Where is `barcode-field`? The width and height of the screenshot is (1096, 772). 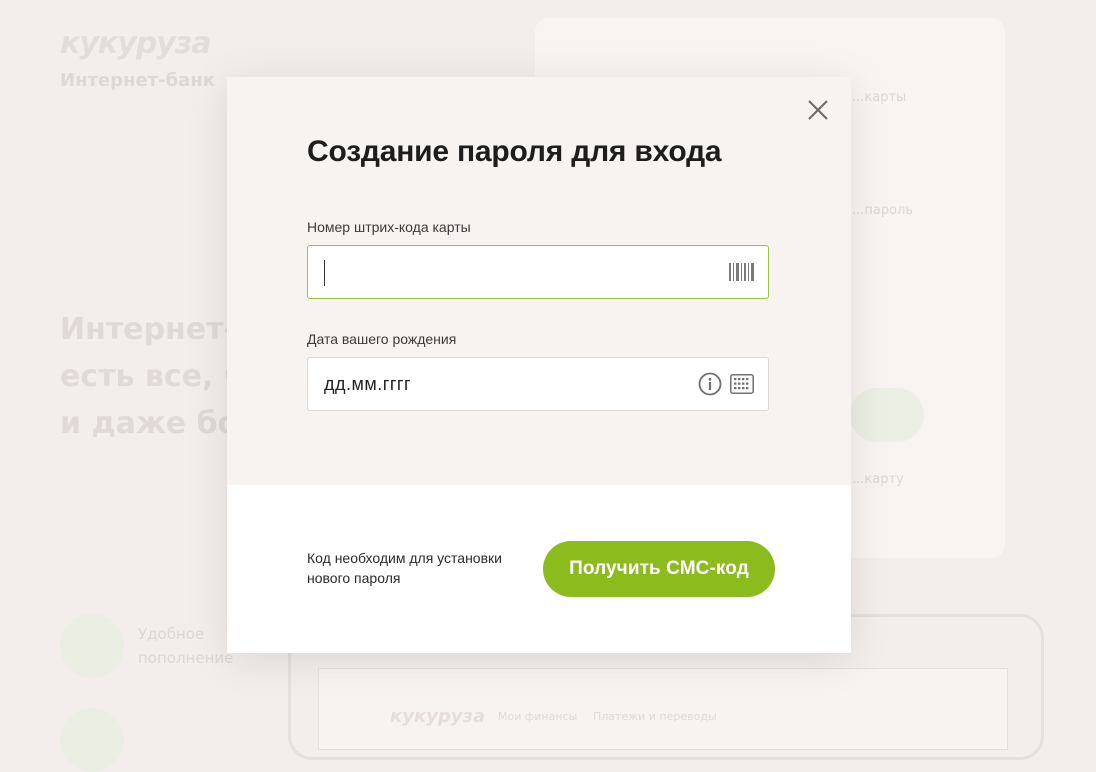 barcode-field is located at coordinates (538, 272).